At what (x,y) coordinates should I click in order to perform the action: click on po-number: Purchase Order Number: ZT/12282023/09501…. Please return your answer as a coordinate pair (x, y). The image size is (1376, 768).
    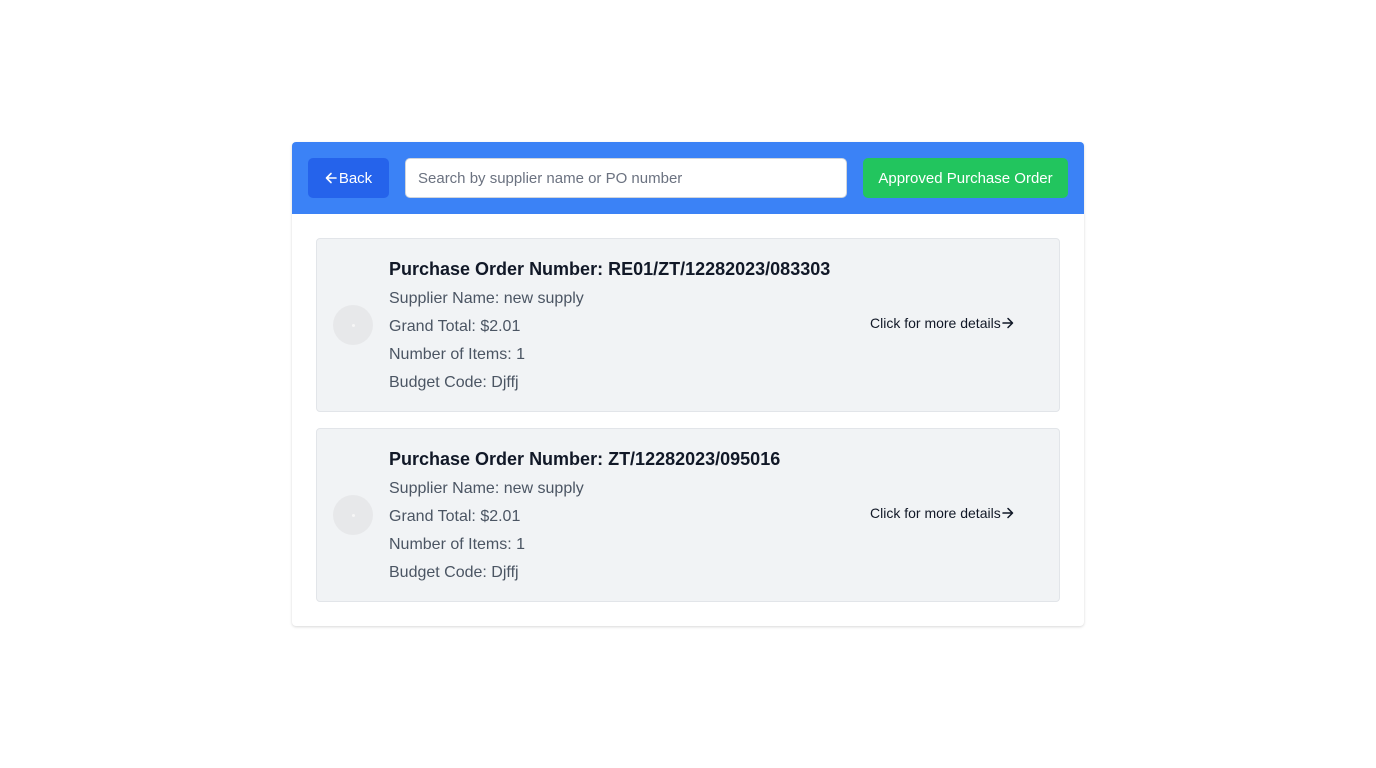
    Looking at the image, I should click on (585, 459).